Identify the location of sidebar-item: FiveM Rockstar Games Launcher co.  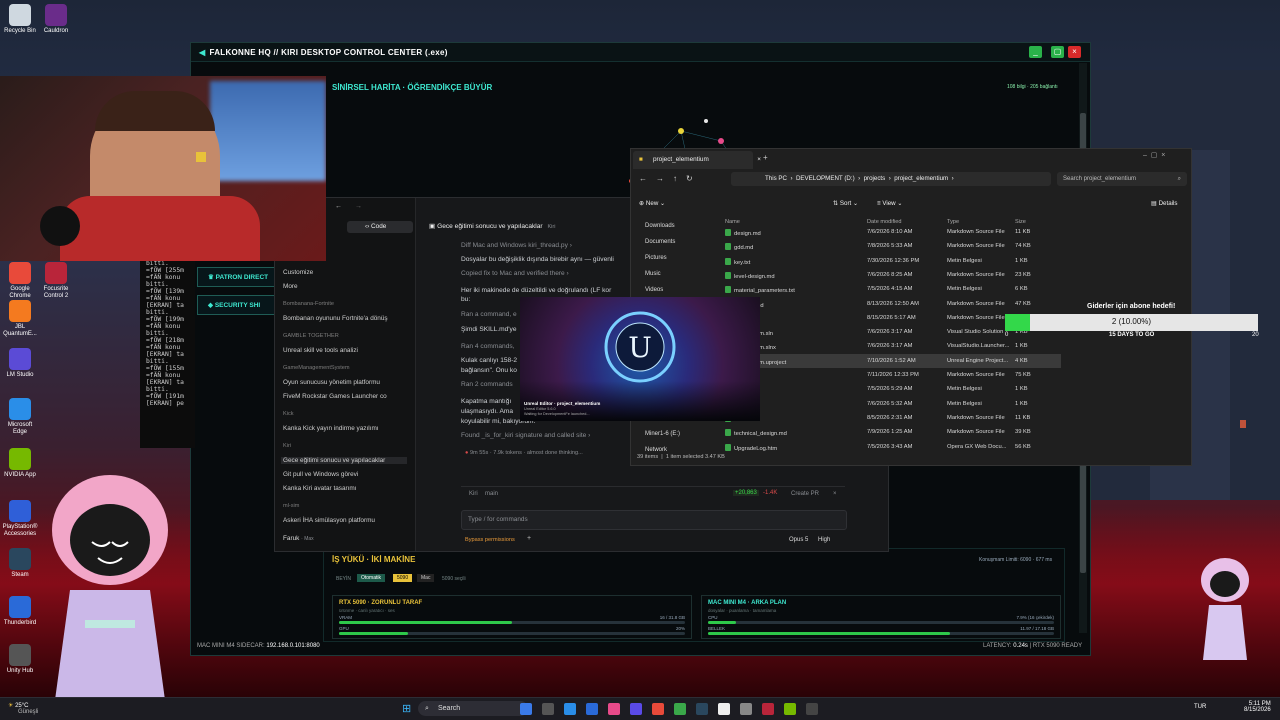
(335, 396).